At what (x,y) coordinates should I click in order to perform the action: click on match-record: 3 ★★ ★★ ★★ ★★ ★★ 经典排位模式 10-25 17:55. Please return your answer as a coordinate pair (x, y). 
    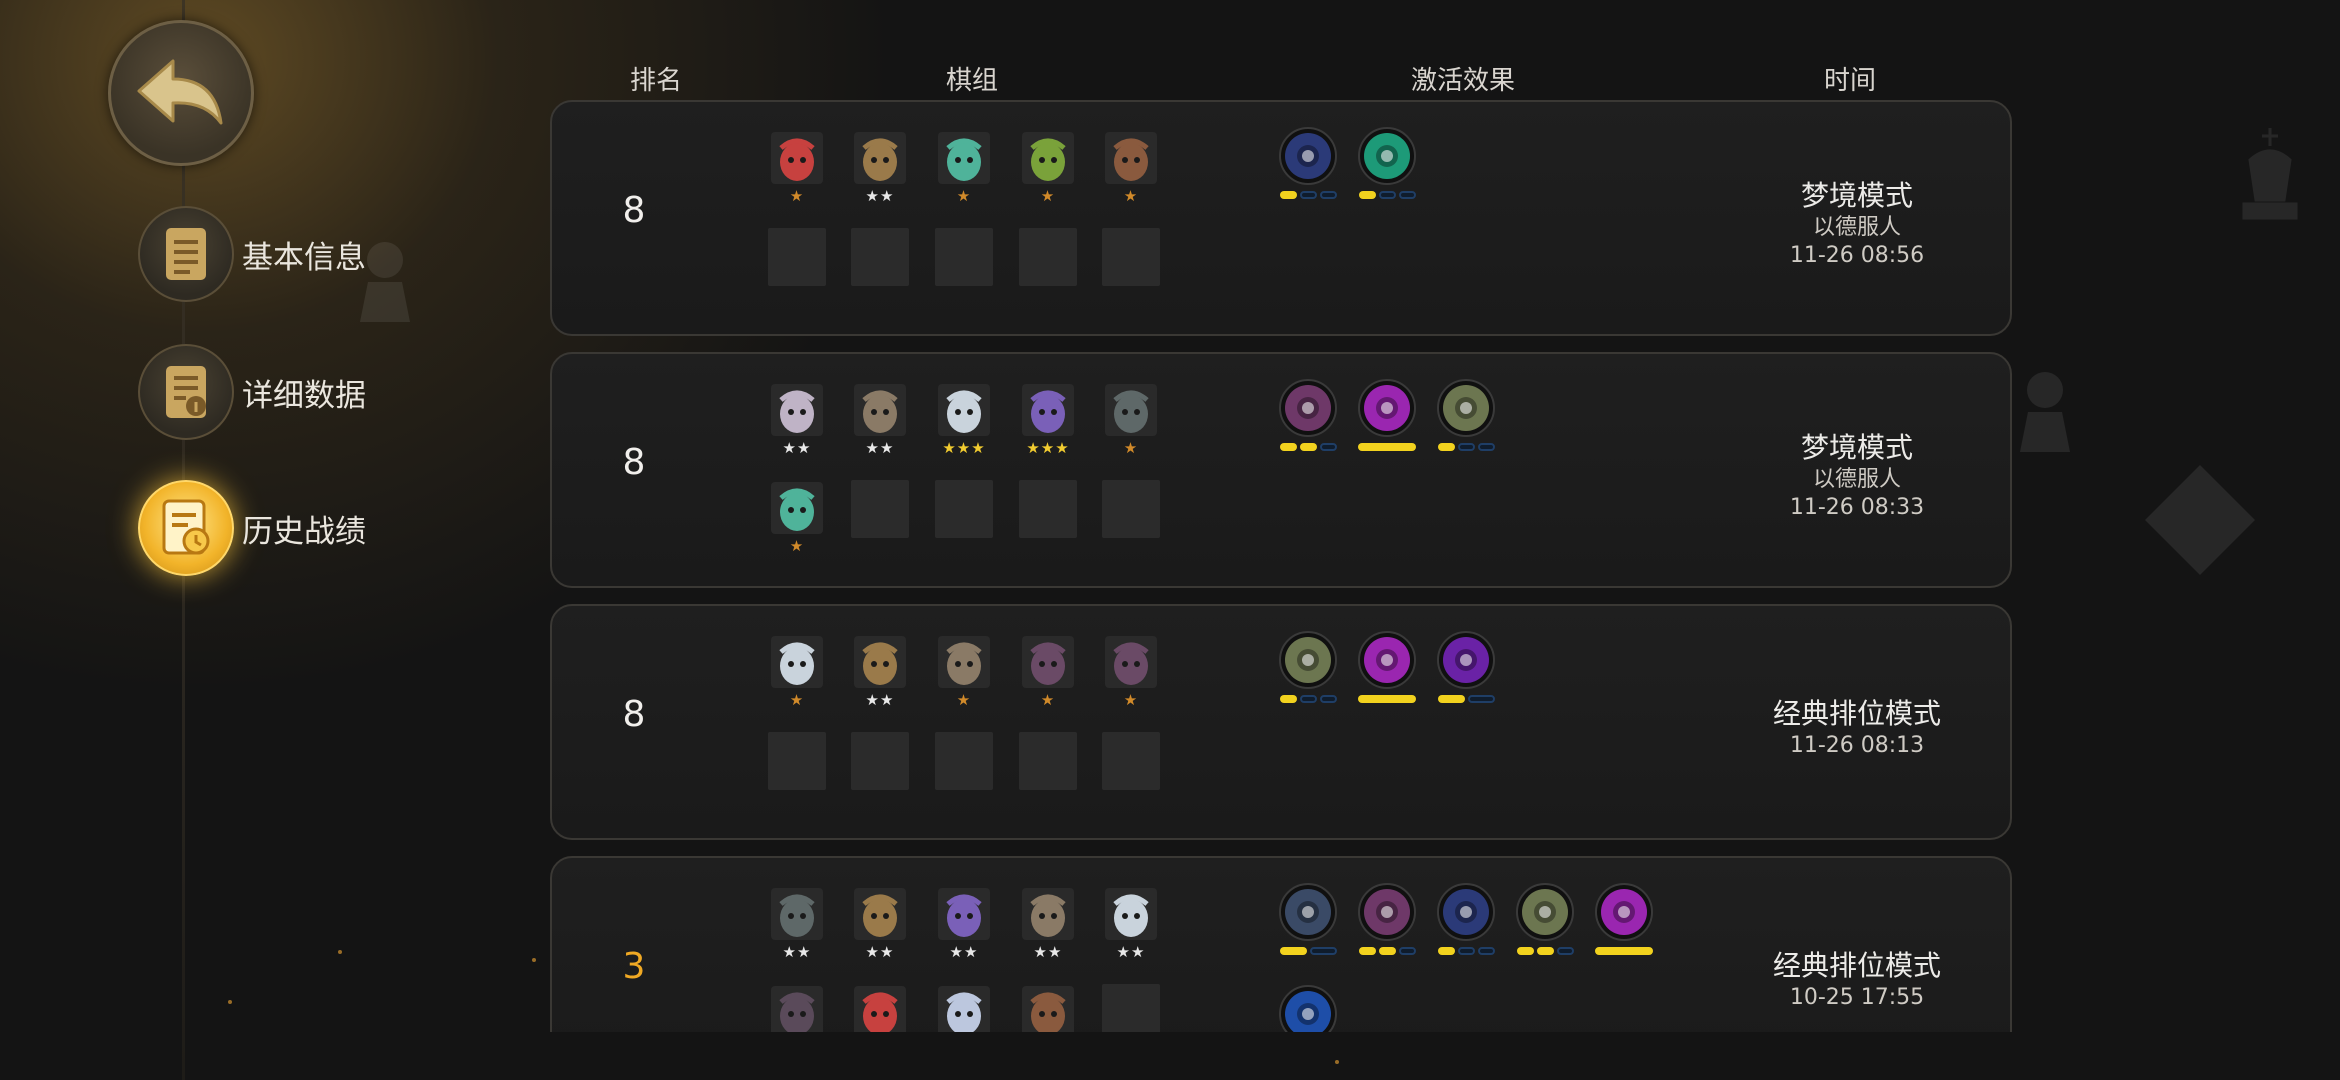
    Looking at the image, I should click on (1281, 944).